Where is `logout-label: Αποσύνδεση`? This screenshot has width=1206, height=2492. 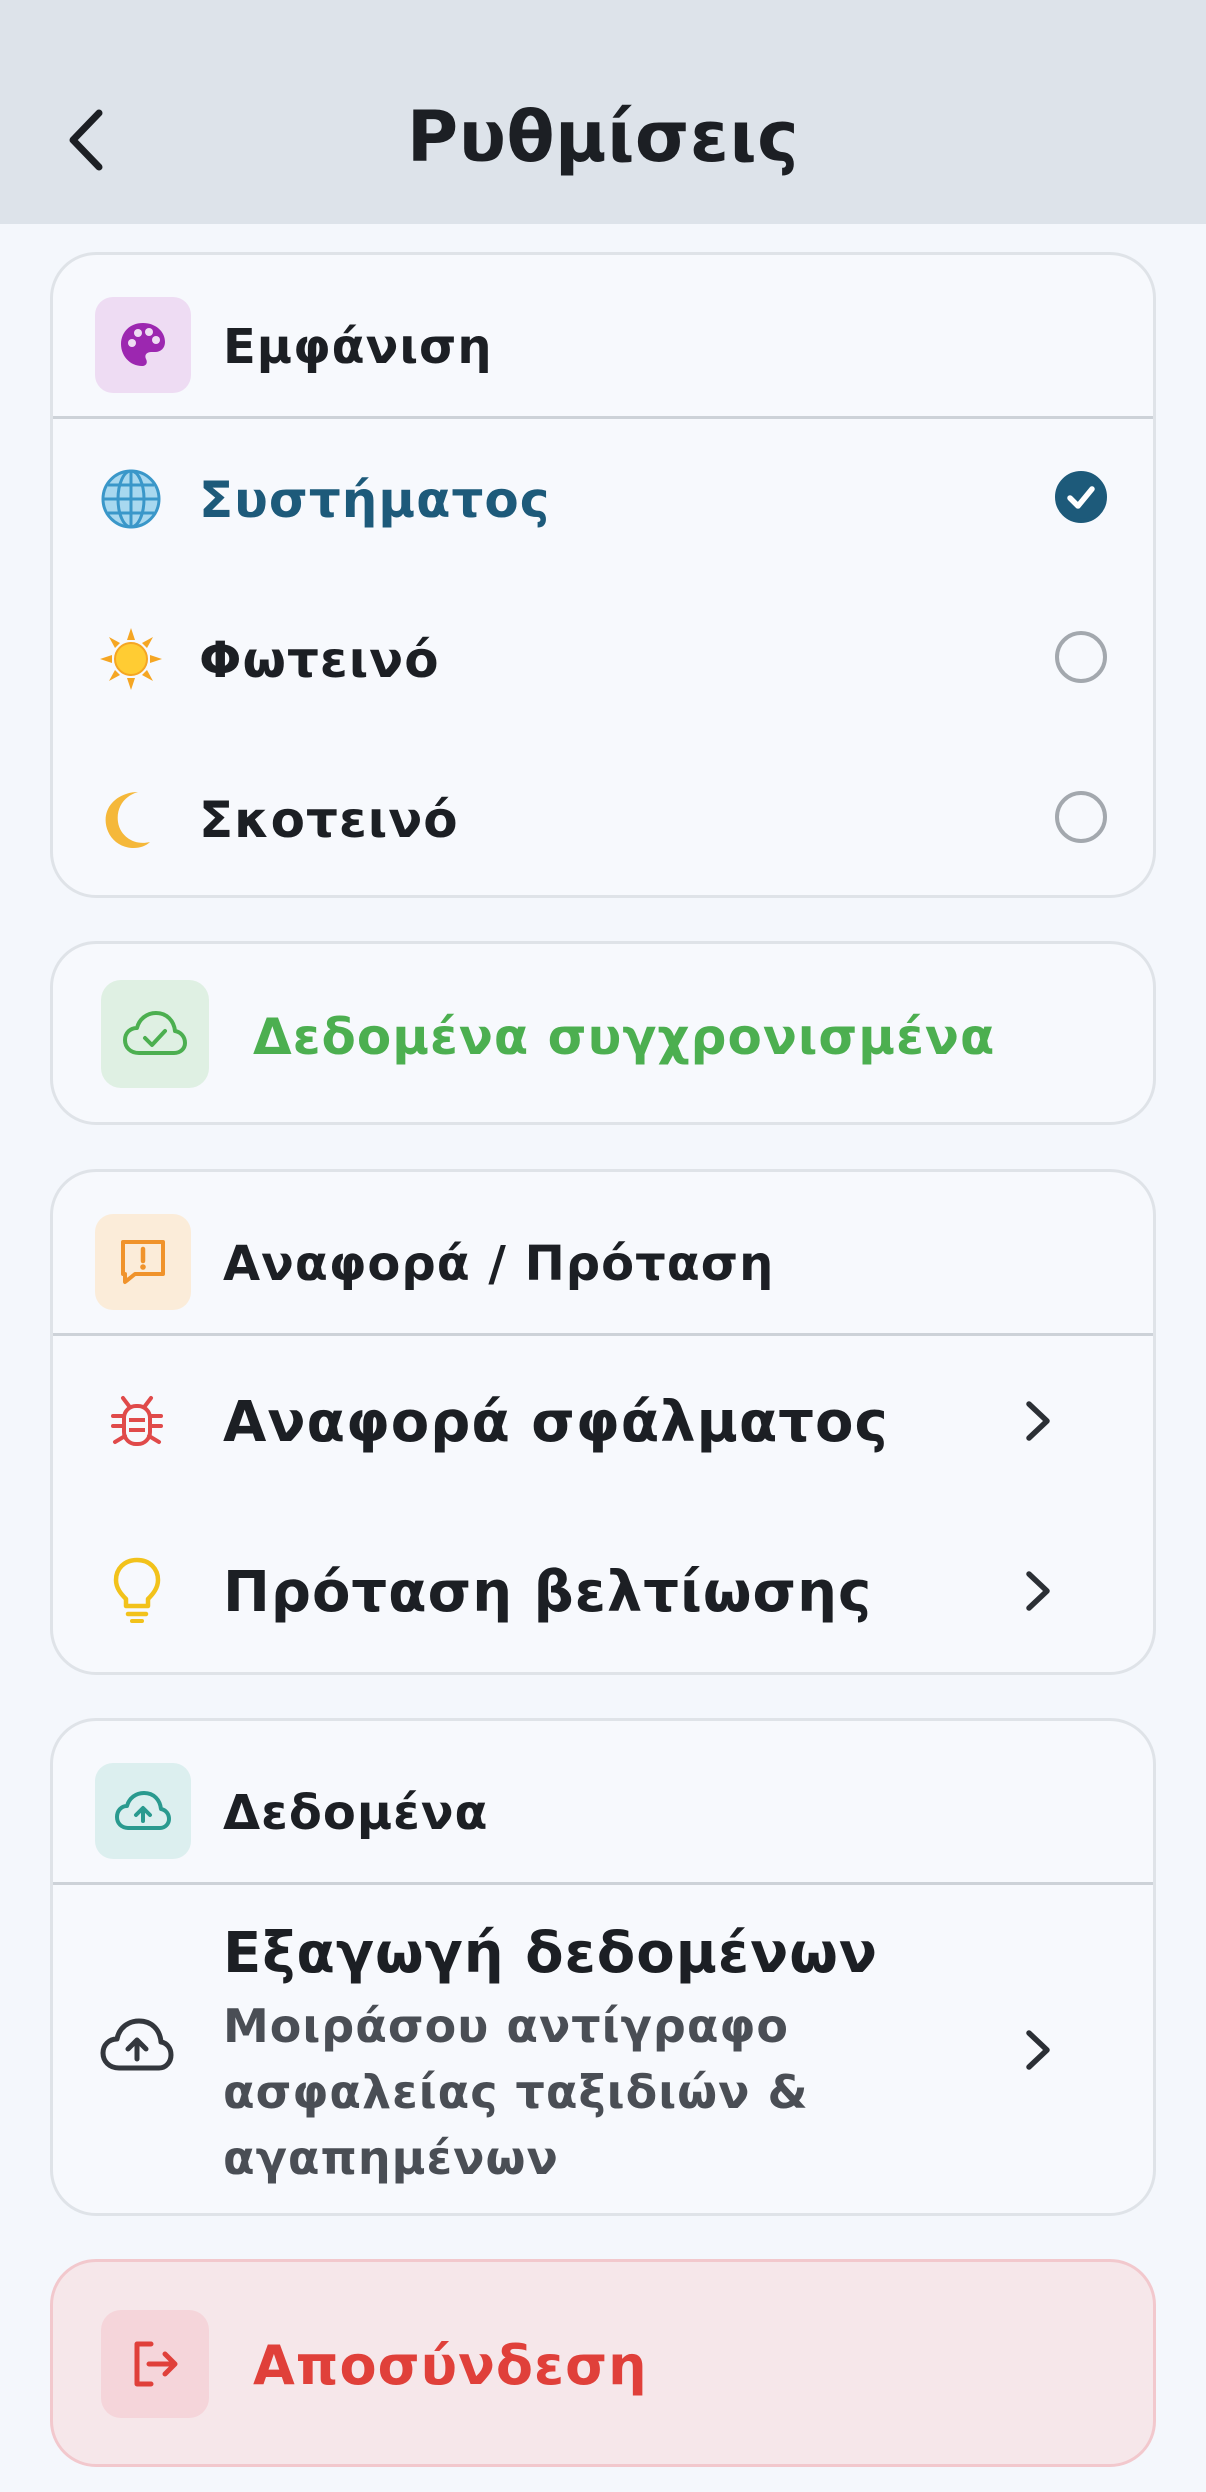 logout-label: Αποσύνδεση is located at coordinates (450, 2365).